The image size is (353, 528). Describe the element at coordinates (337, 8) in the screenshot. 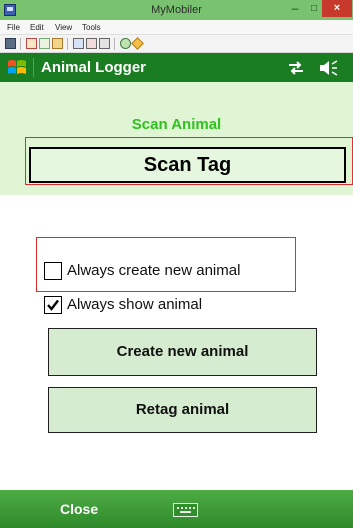

I see `close-window-button: ×` at that location.